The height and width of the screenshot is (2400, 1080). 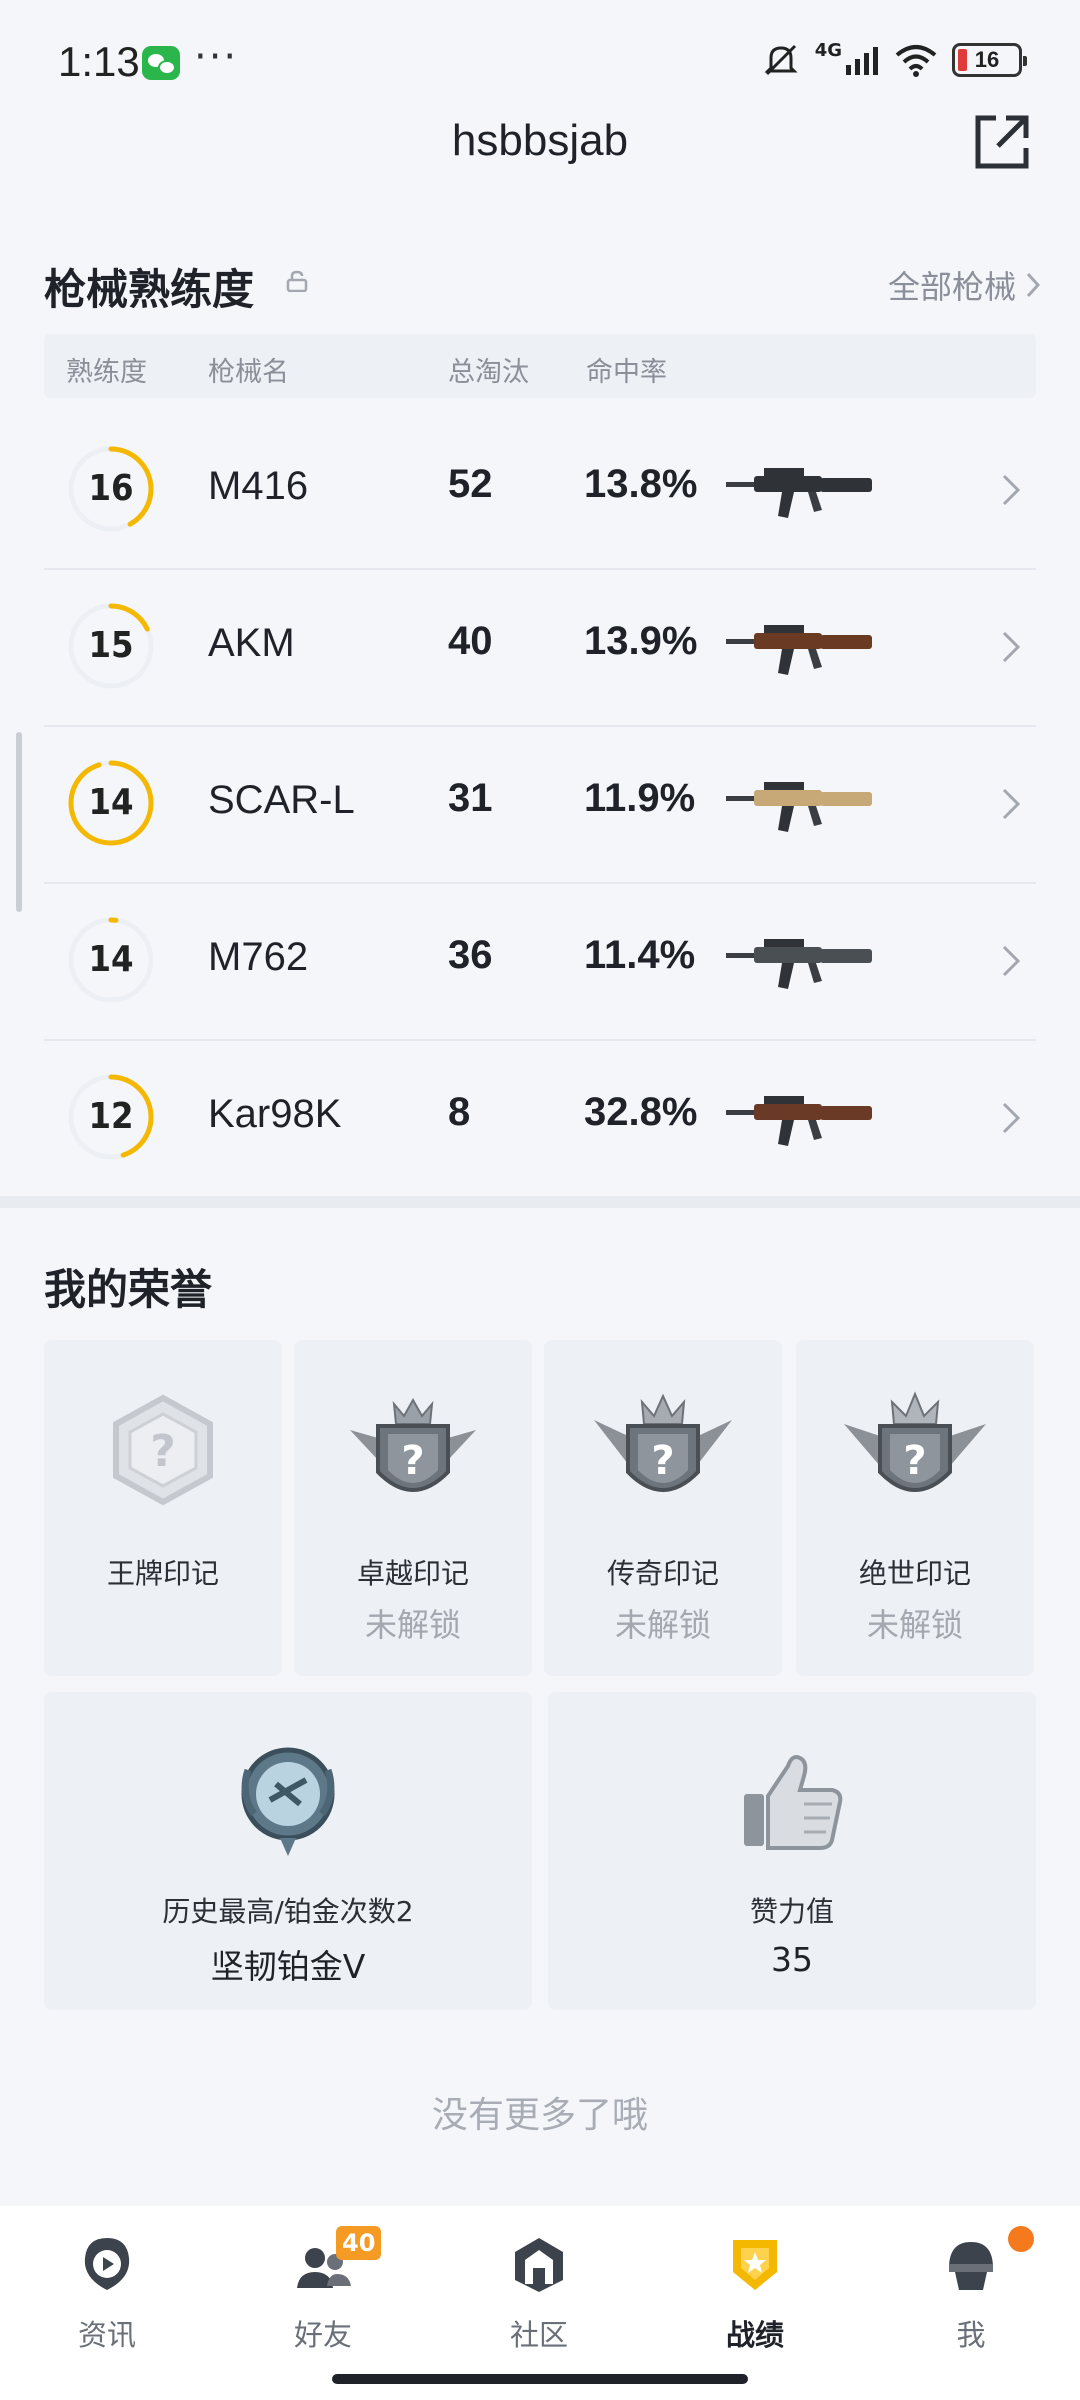 I want to click on weapon-row: 16 M416 52 13.8%, so click(x=540, y=492).